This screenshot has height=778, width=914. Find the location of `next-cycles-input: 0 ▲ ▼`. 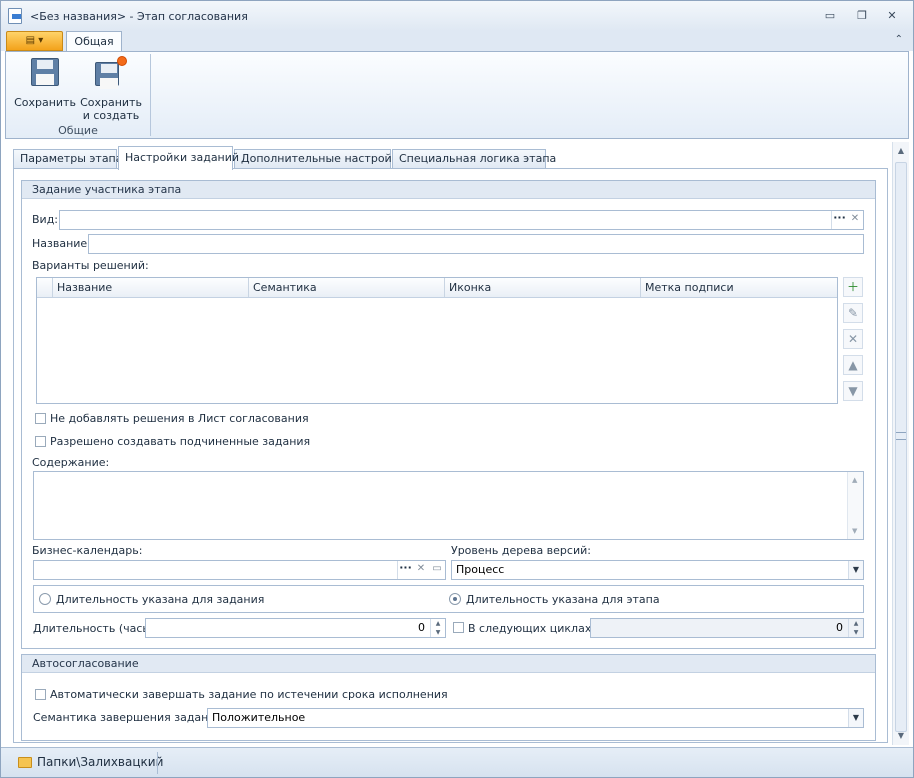

next-cycles-input: 0 ▲ ▼ is located at coordinates (727, 628).